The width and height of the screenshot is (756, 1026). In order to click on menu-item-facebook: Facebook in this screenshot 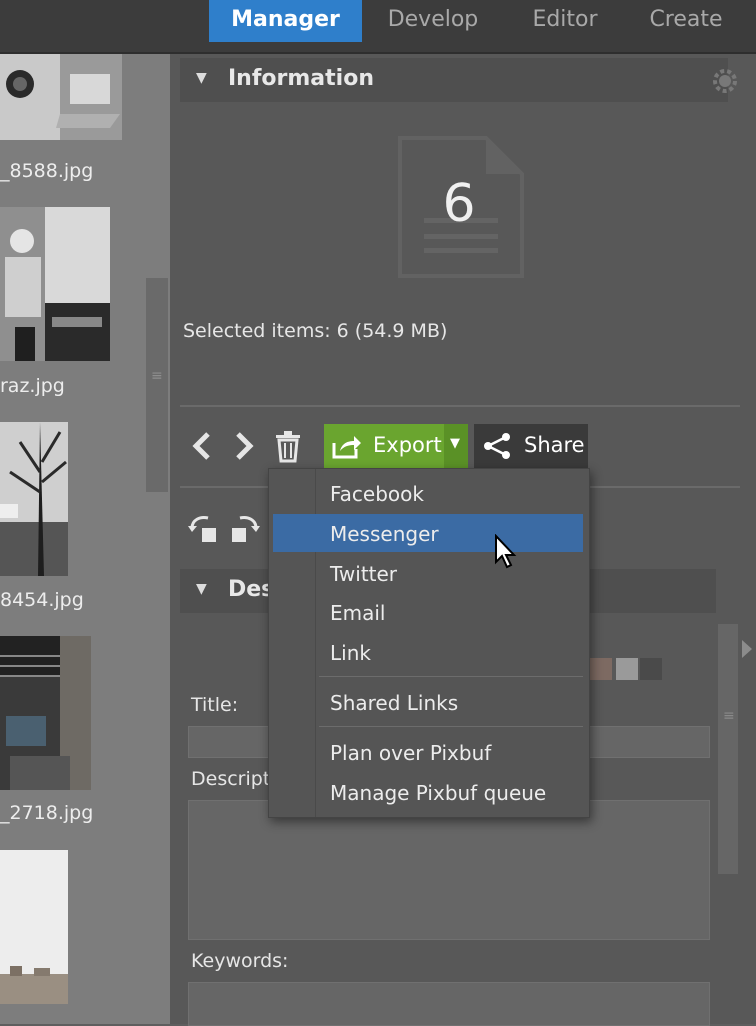, I will do `click(428, 493)`.